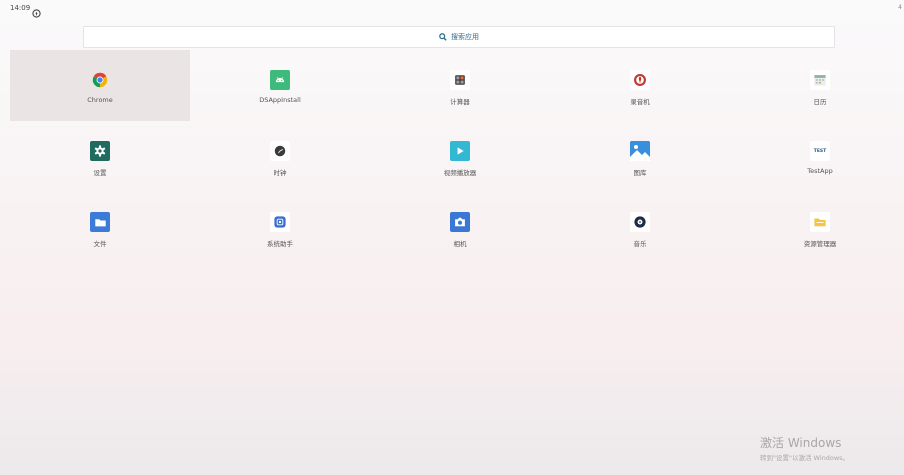 The height and width of the screenshot is (475, 904). What do you see at coordinates (36, 10) in the screenshot?
I see `notification-icon` at bounding box center [36, 10].